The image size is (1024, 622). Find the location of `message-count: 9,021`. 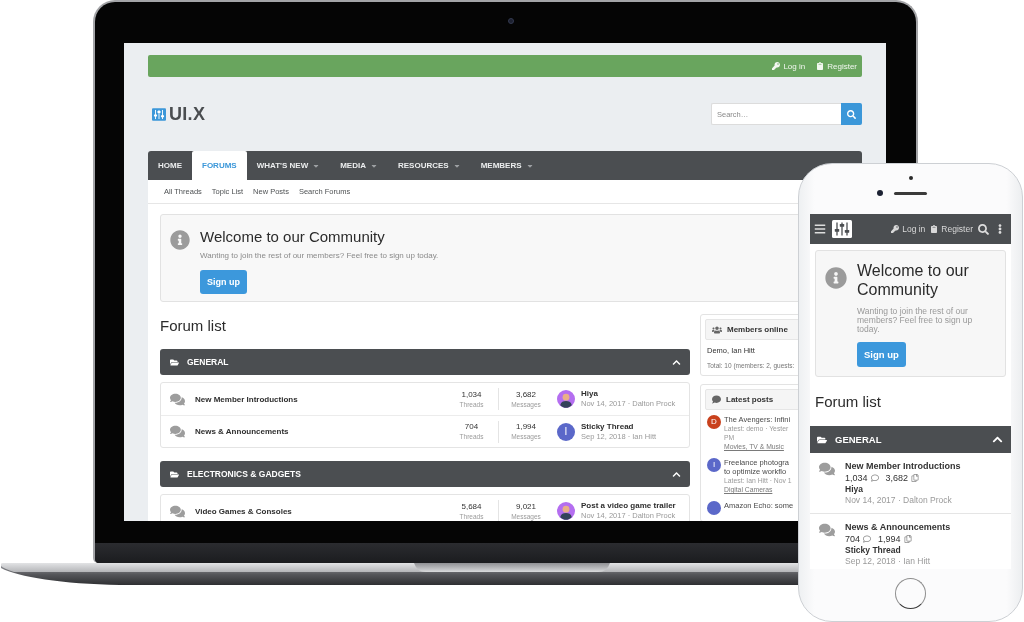

message-count: 9,021 is located at coordinates (526, 506).